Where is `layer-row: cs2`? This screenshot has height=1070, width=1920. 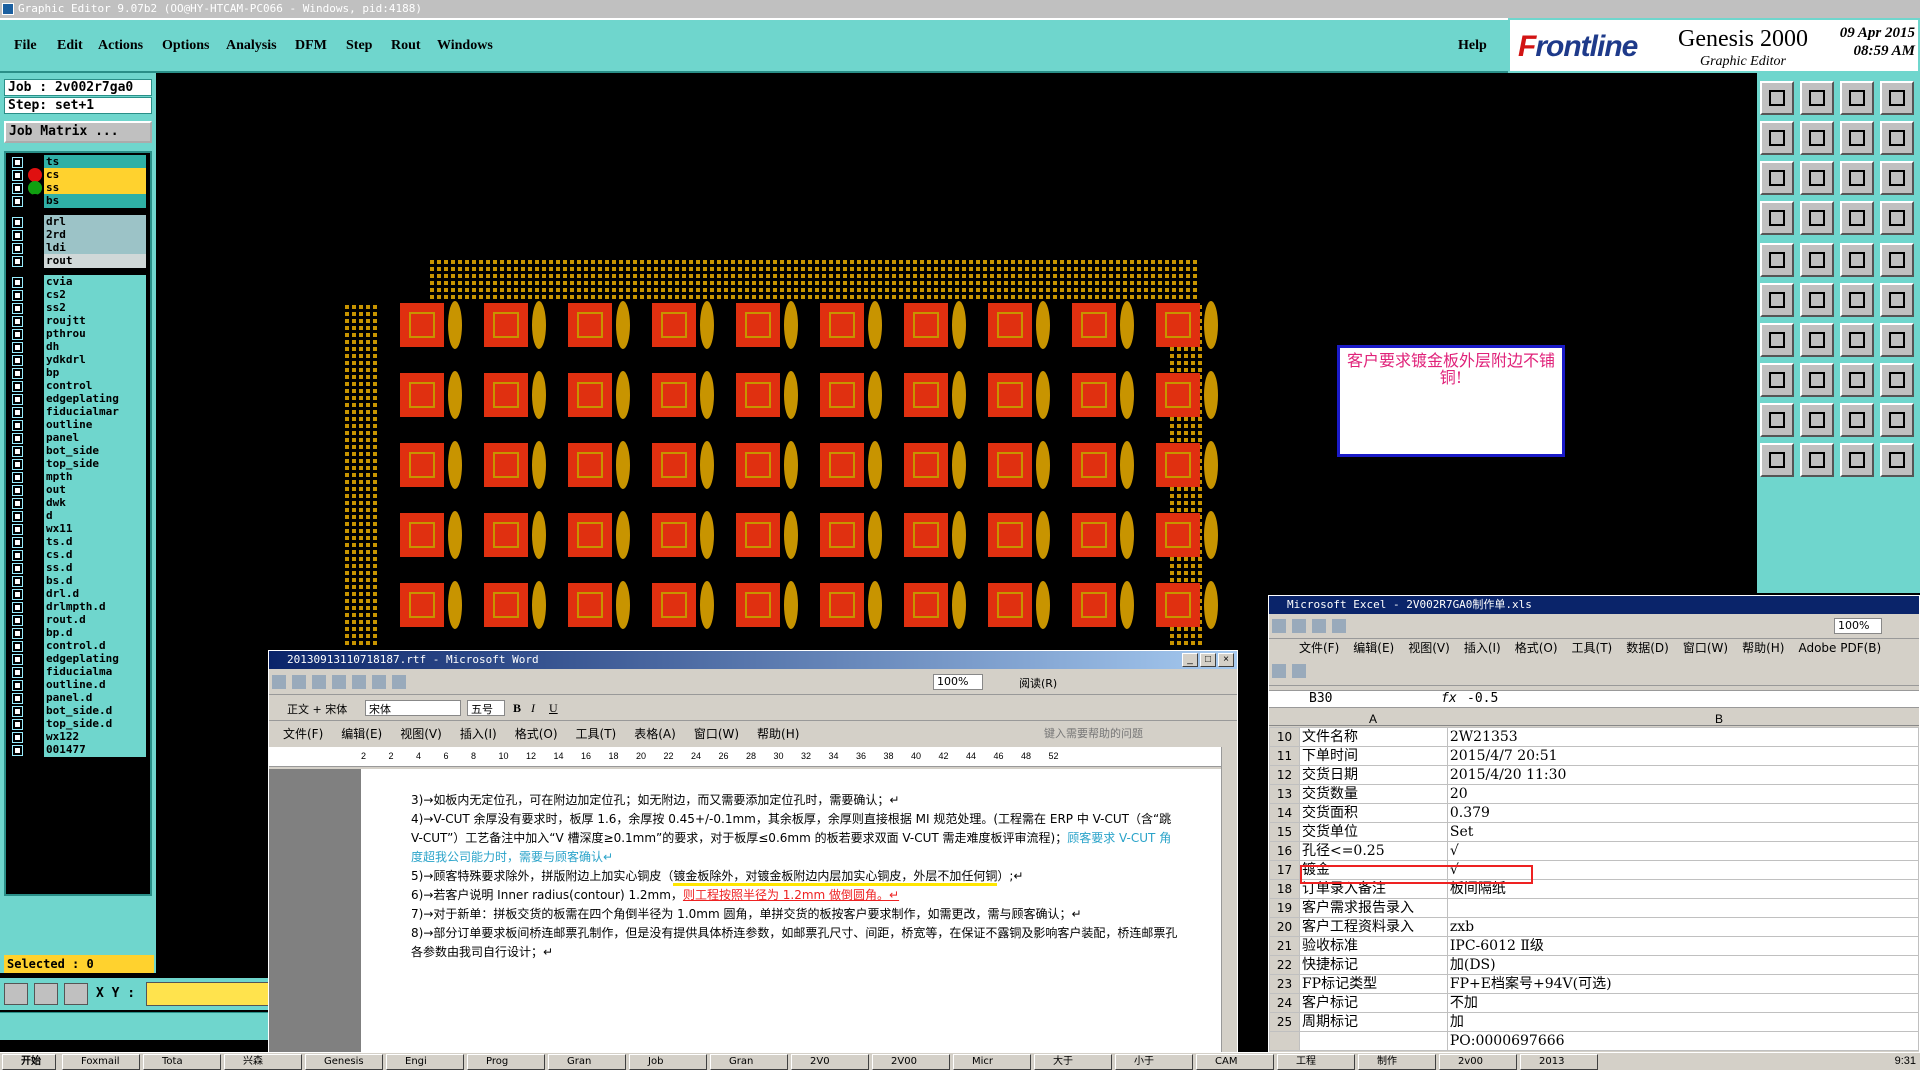 layer-row: cs2 is located at coordinates (80, 295).